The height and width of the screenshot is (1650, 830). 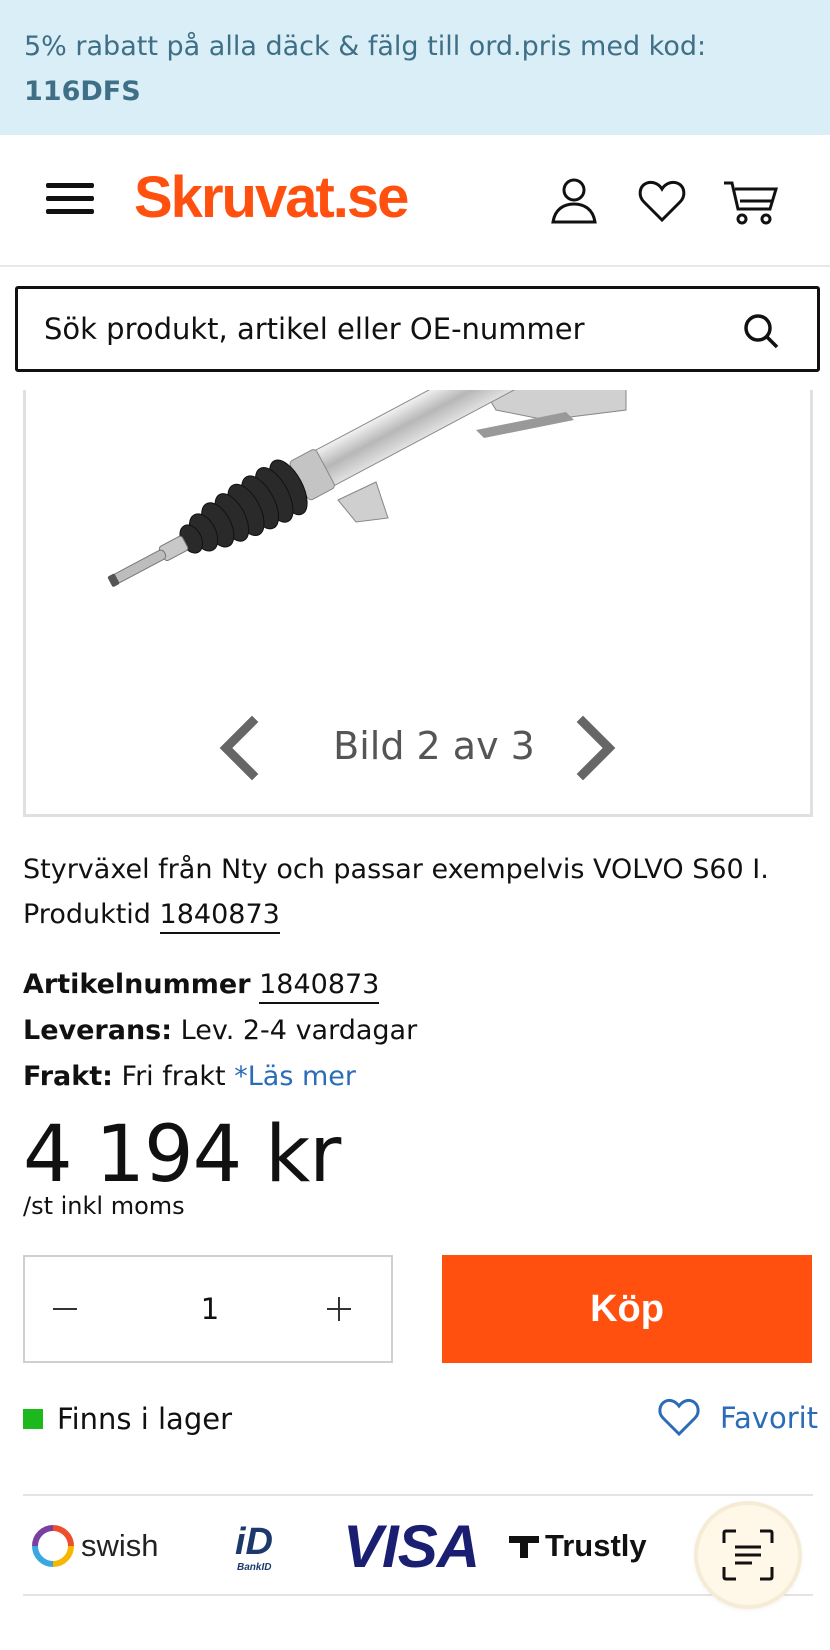 What do you see at coordinates (761, 331) in the screenshot?
I see `search-icon` at bounding box center [761, 331].